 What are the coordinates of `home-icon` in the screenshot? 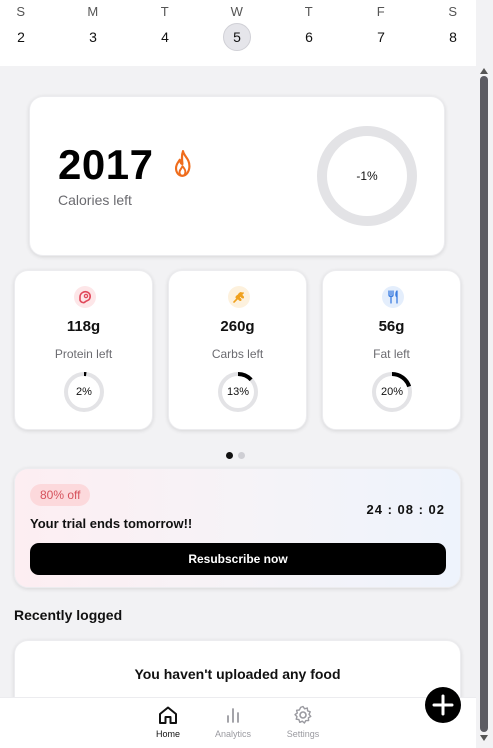 It's located at (168, 715).